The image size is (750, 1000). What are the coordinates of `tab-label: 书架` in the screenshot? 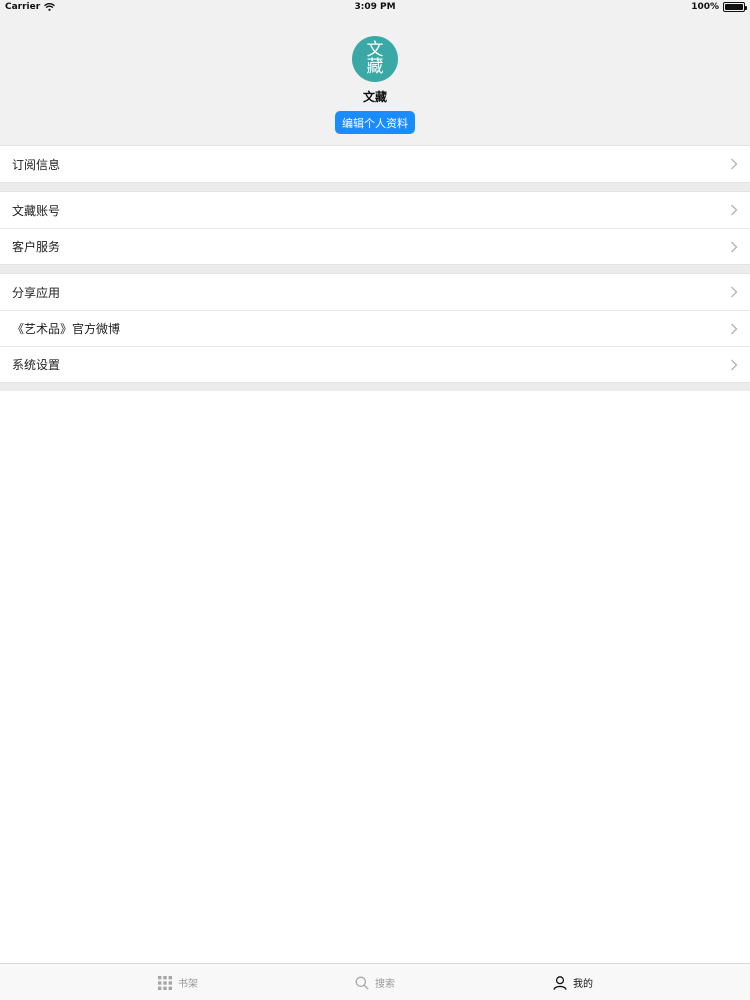 It's located at (188, 984).